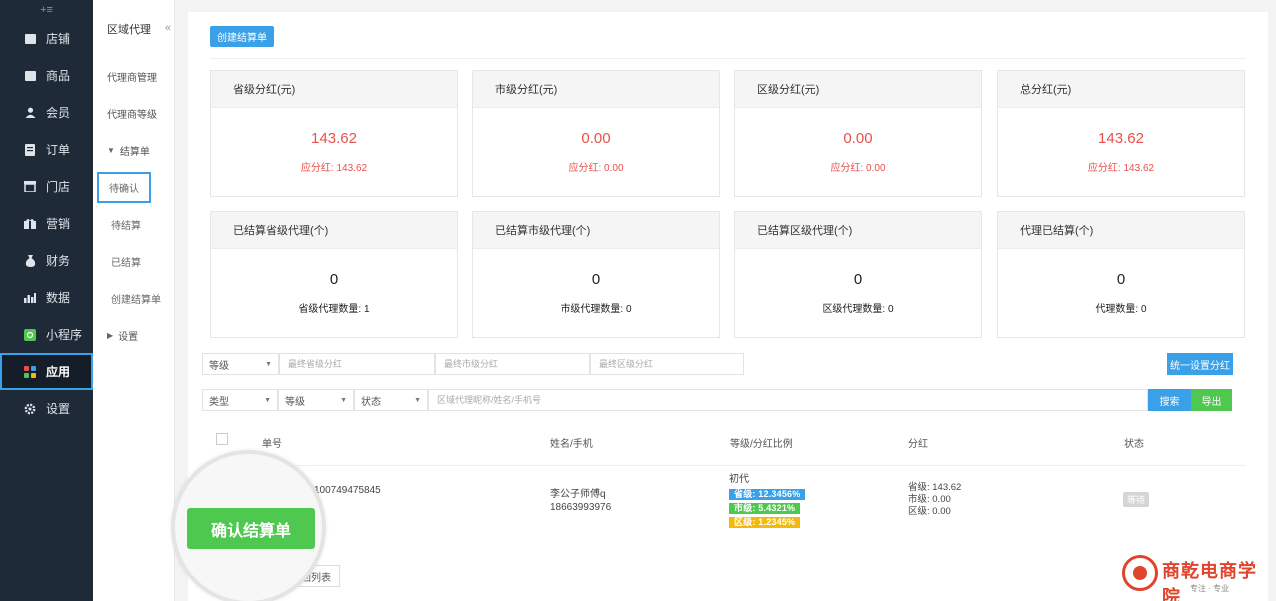 The height and width of the screenshot is (601, 1276). What do you see at coordinates (1134, 444) in the screenshot?
I see `header-status: 状态` at bounding box center [1134, 444].